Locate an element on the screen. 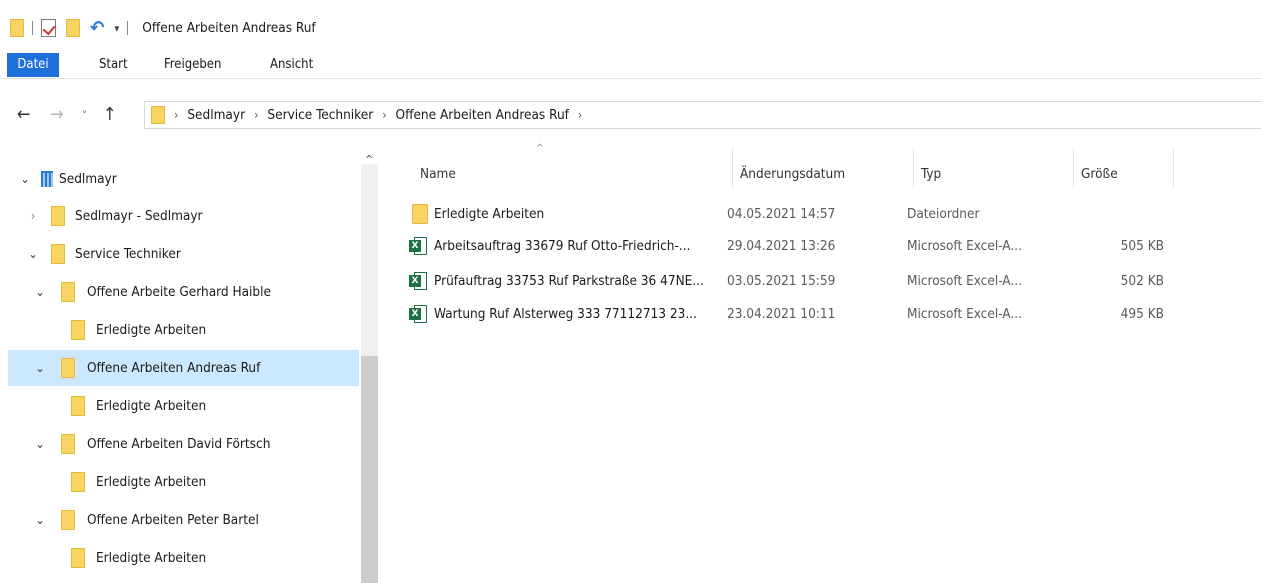  recent-locations-chevron-icon: ˅ is located at coordinates (84, 115).